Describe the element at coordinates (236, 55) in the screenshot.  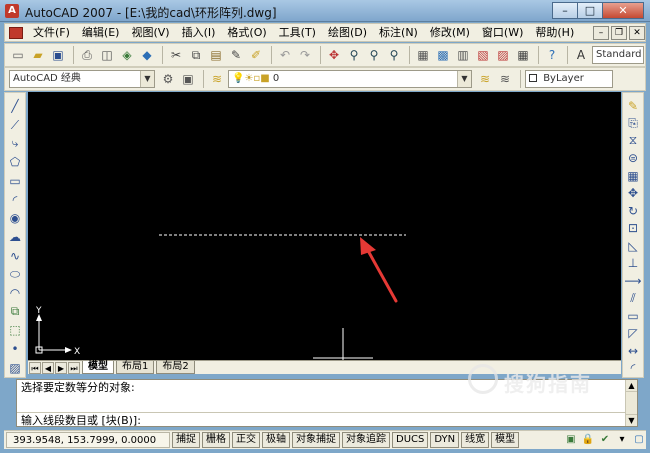
I see `match-properties-icon: ✎` at that location.